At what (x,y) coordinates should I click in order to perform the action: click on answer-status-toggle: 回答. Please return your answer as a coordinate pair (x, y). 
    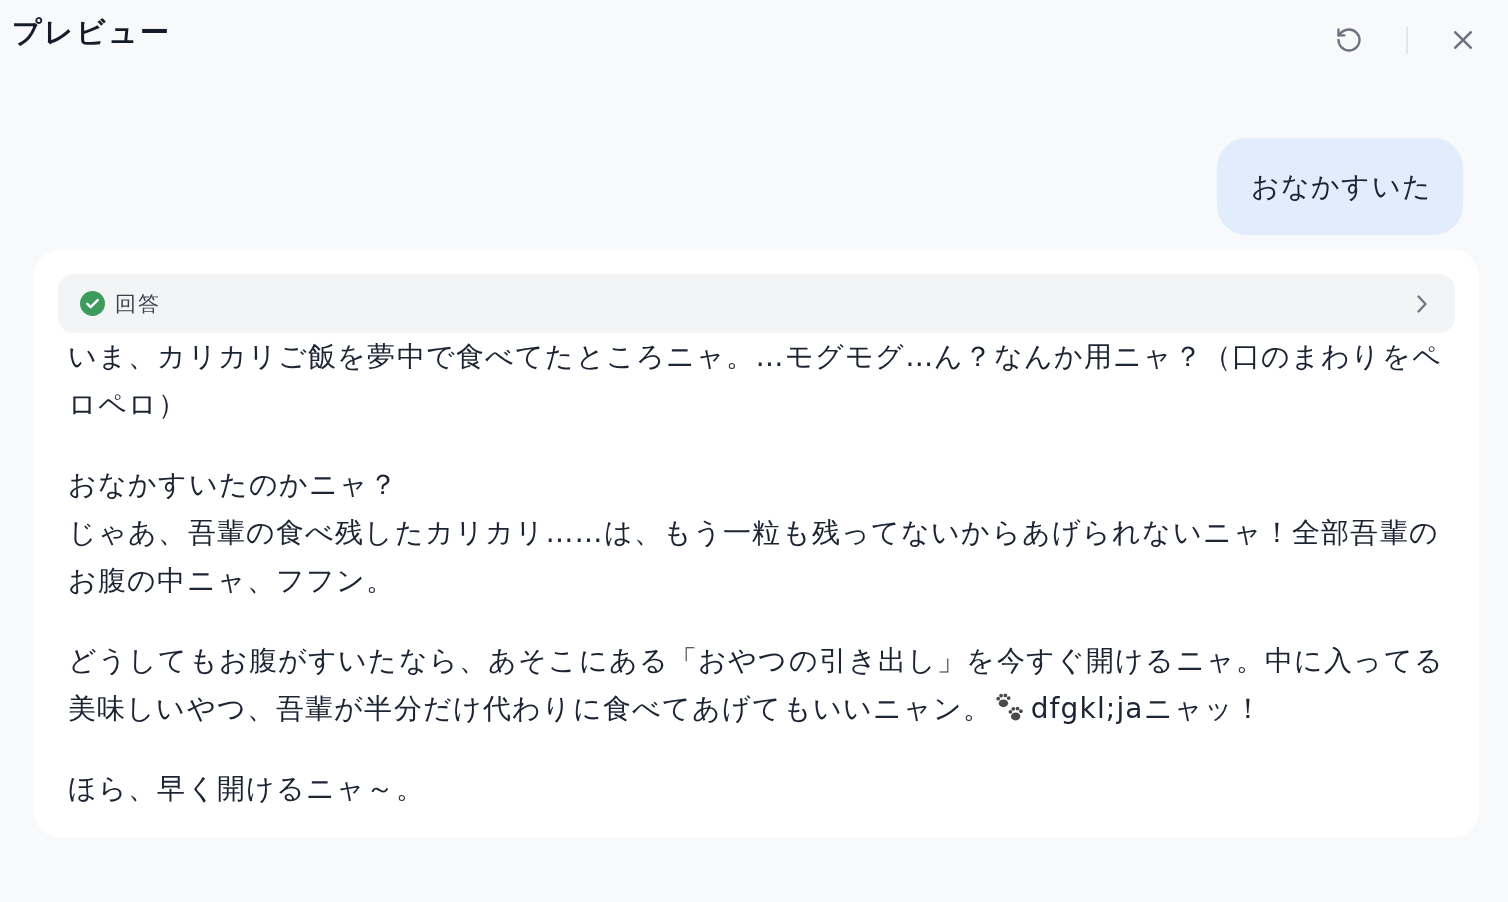
    Looking at the image, I should click on (756, 303).